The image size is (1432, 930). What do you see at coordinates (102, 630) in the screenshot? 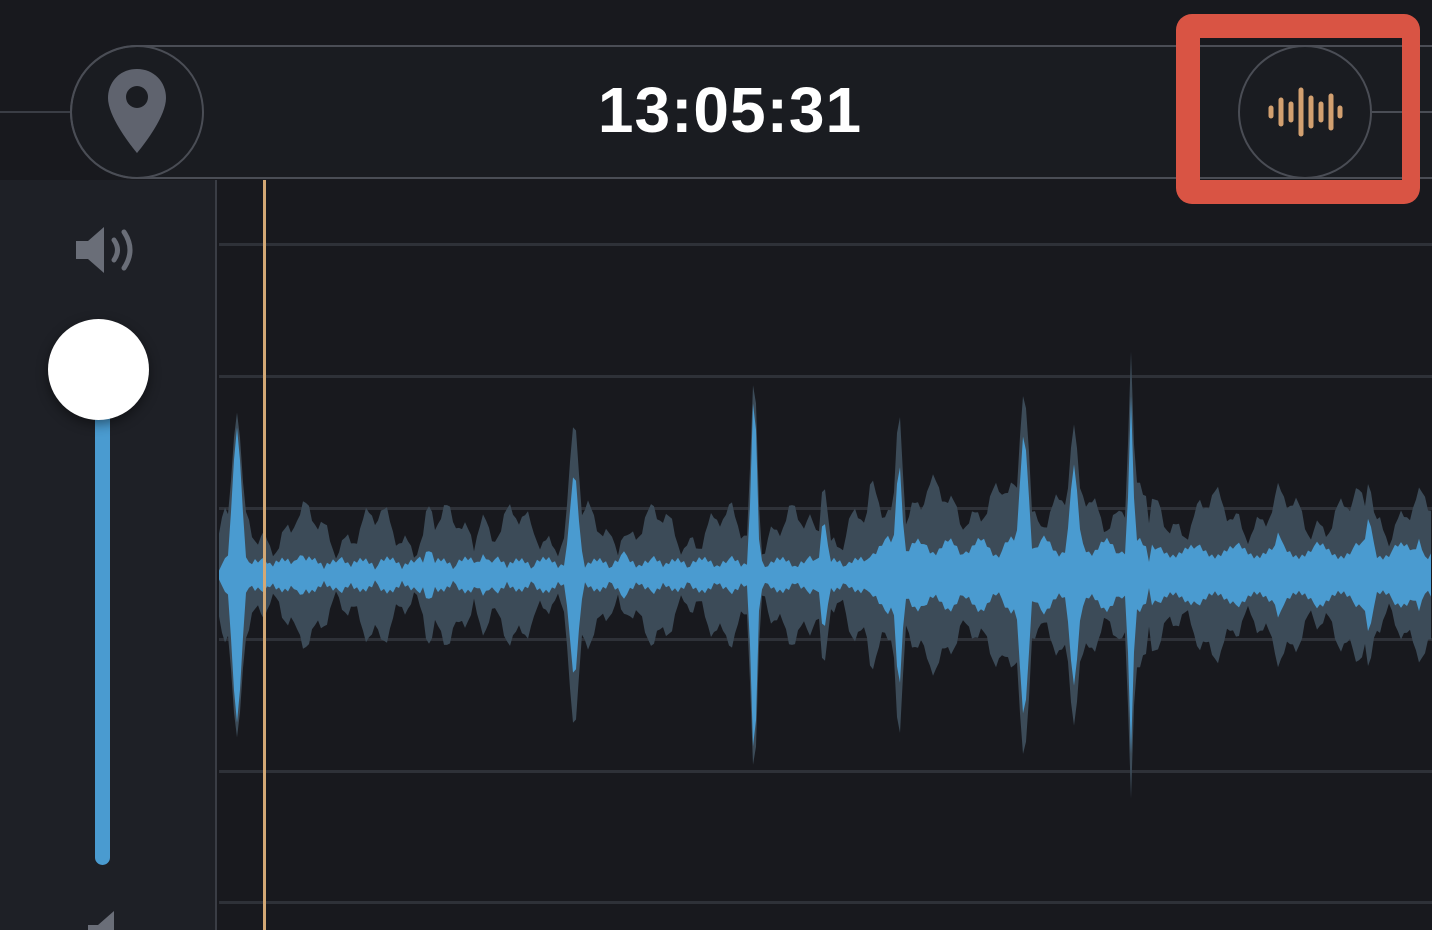
I see `volume-slider-track` at bounding box center [102, 630].